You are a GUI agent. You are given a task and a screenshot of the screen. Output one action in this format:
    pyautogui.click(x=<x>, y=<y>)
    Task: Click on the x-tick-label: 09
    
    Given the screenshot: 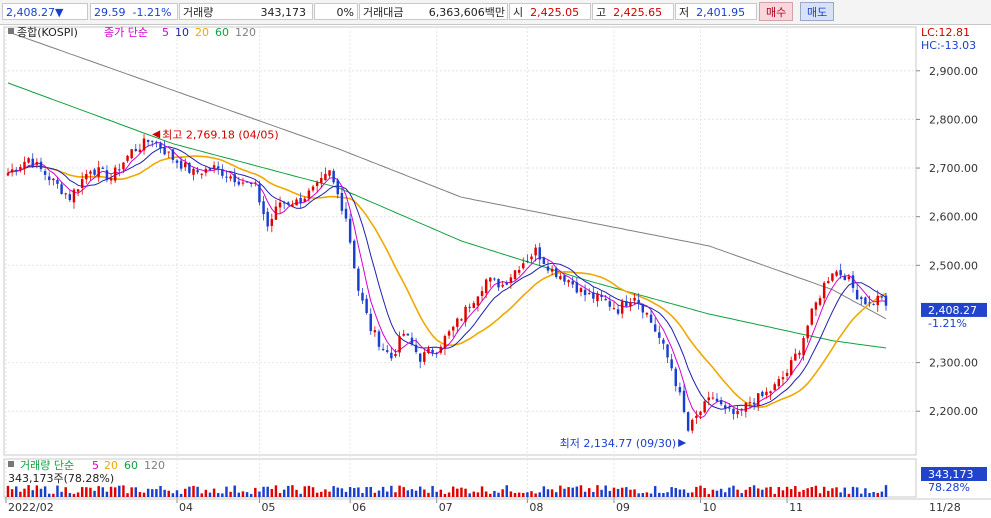 What is the action you would take?
    pyautogui.click(x=623, y=507)
    